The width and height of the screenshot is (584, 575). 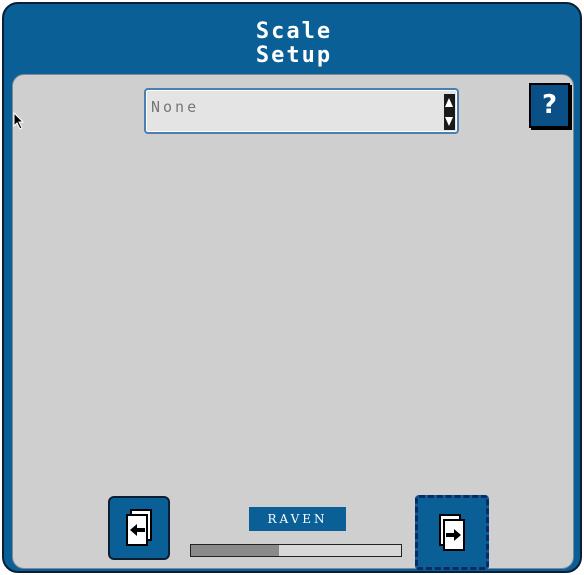 What do you see at coordinates (294, 31) in the screenshot?
I see `title-line-1: Scale` at bounding box center [294, 31].